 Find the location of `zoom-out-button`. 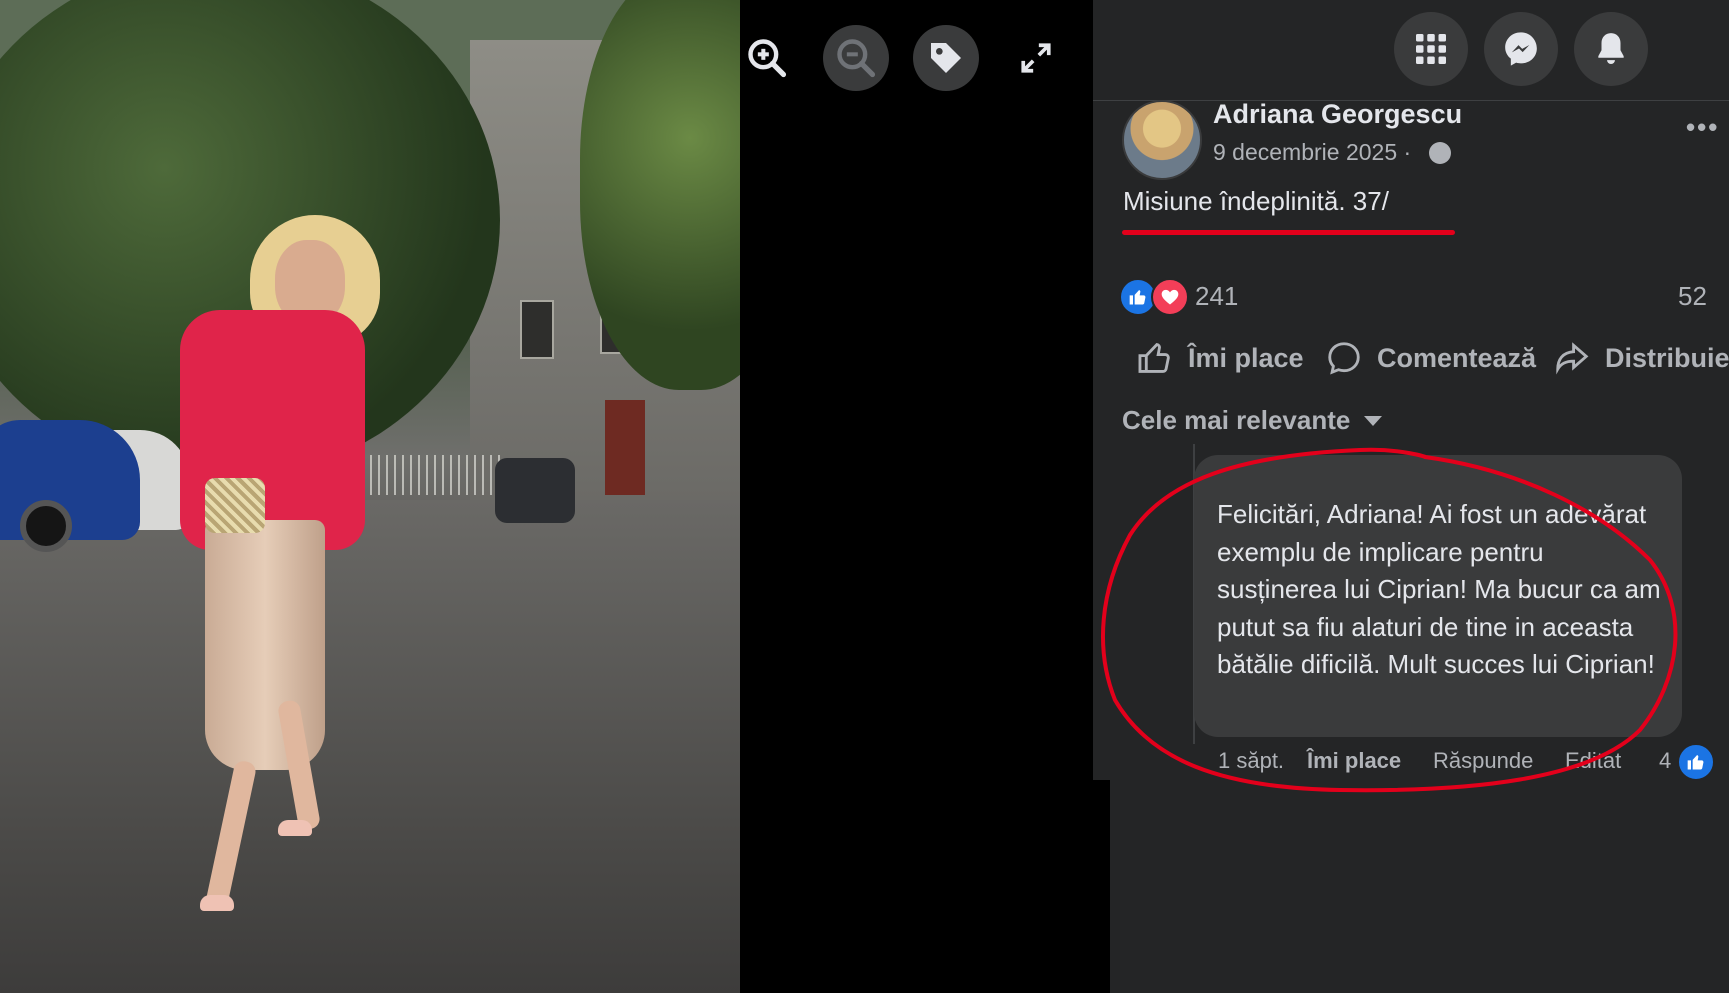

zoom-out-button is located at coordinates (856, 58).